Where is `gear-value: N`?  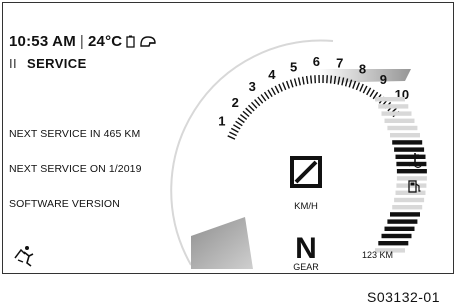 gear-value: N is located at coordinates (306, 248).